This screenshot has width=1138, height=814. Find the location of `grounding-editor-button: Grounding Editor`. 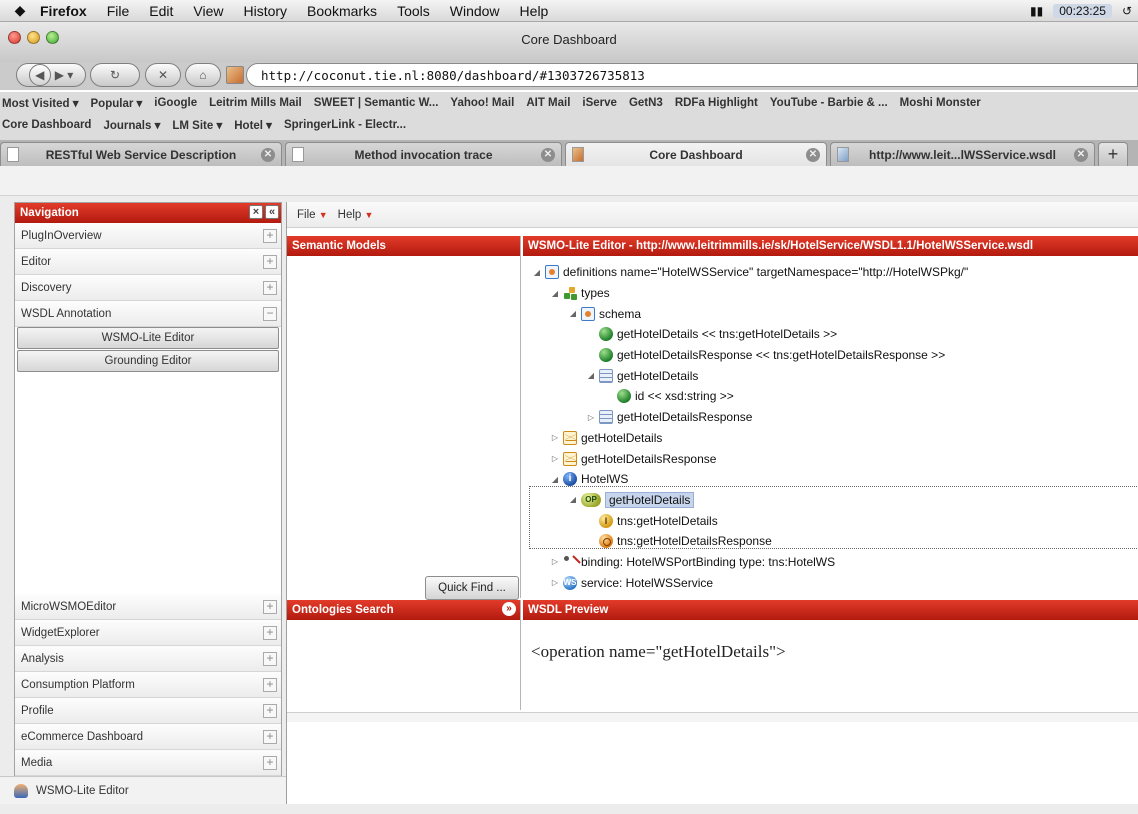

grounding-editor-button: Grounding Editor is located at coordinates (148, 361).